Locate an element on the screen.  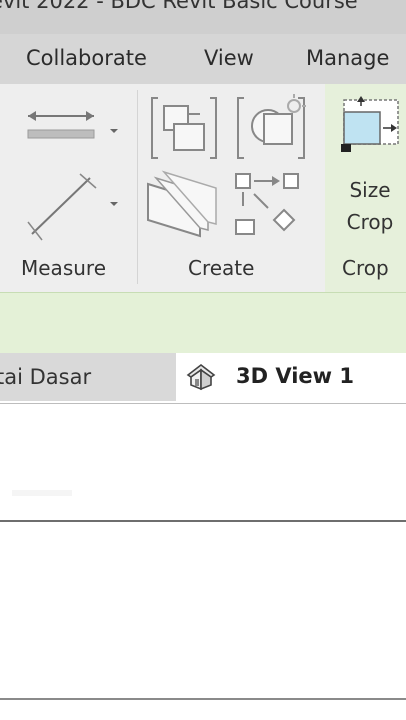
3d-view-house-icon is located at coordinates (201, 377).